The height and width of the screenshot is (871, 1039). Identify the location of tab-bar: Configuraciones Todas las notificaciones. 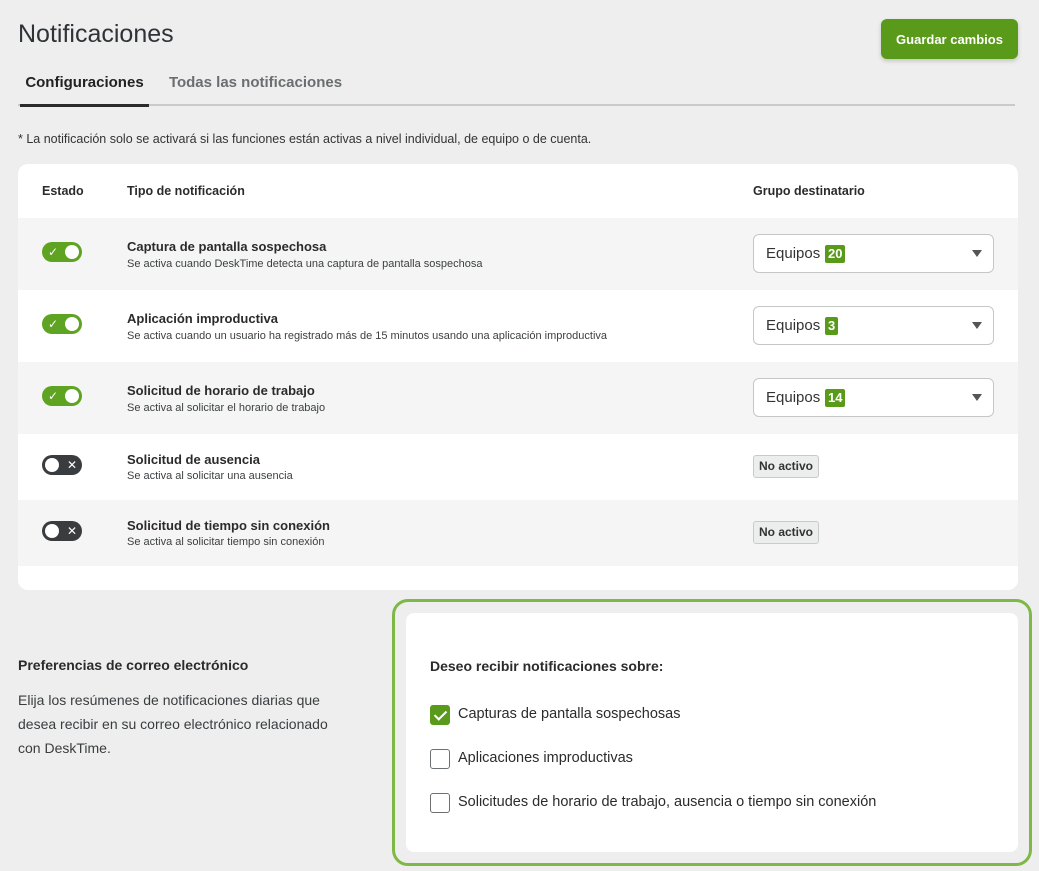
(516, 86).